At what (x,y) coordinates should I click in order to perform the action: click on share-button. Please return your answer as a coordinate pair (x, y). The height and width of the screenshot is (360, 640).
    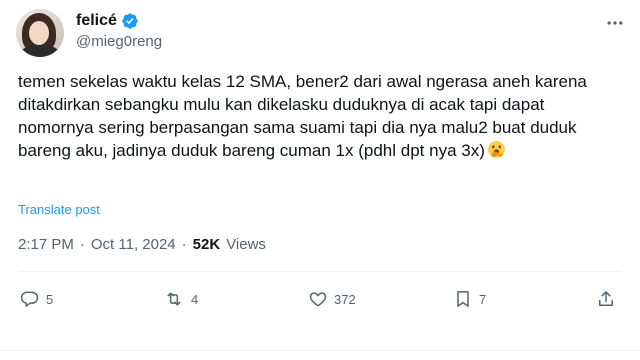
    Looking at the image, I should click on (606, 299).